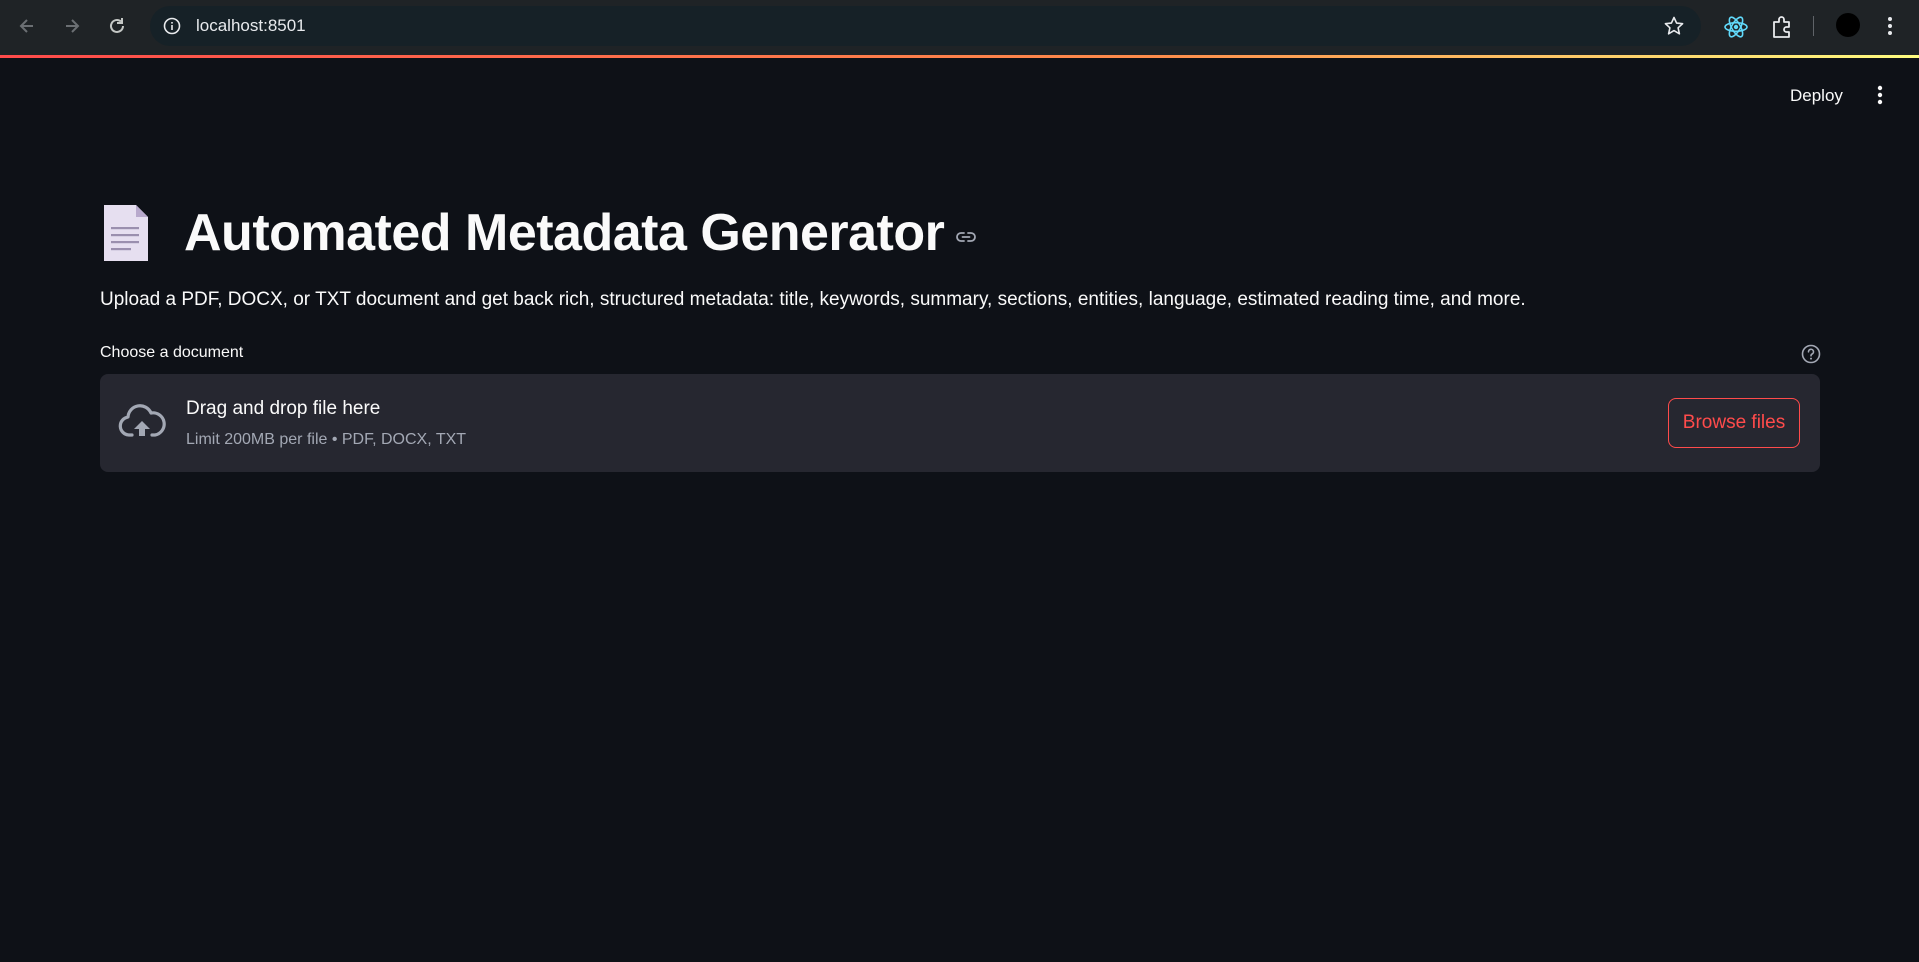 This screenshot has height=962, width=1919. What do you see at coordinates (925, 26) in the screenshot?
I see `address-bar: localhost:8501` at bounding box center [925, 26].